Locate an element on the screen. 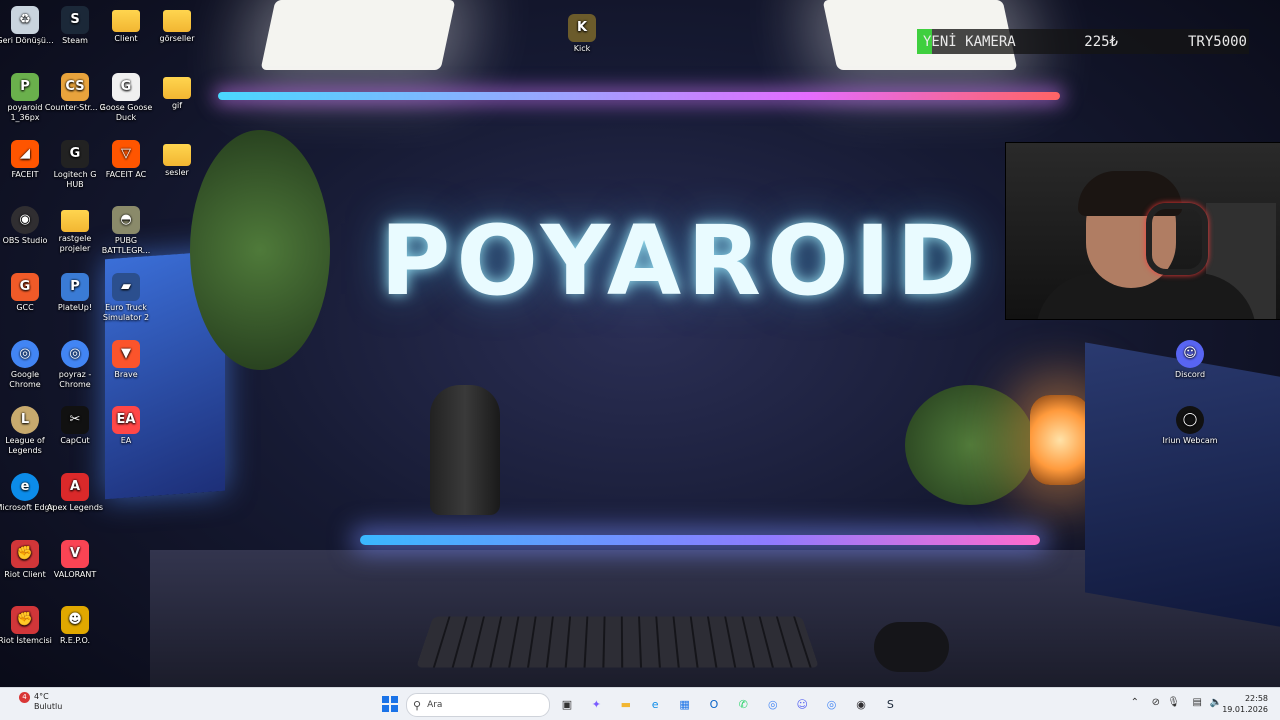 This screenshot has width=1280, height=720. weather-notification-badge: 4 is located at coordinates (24, 697).